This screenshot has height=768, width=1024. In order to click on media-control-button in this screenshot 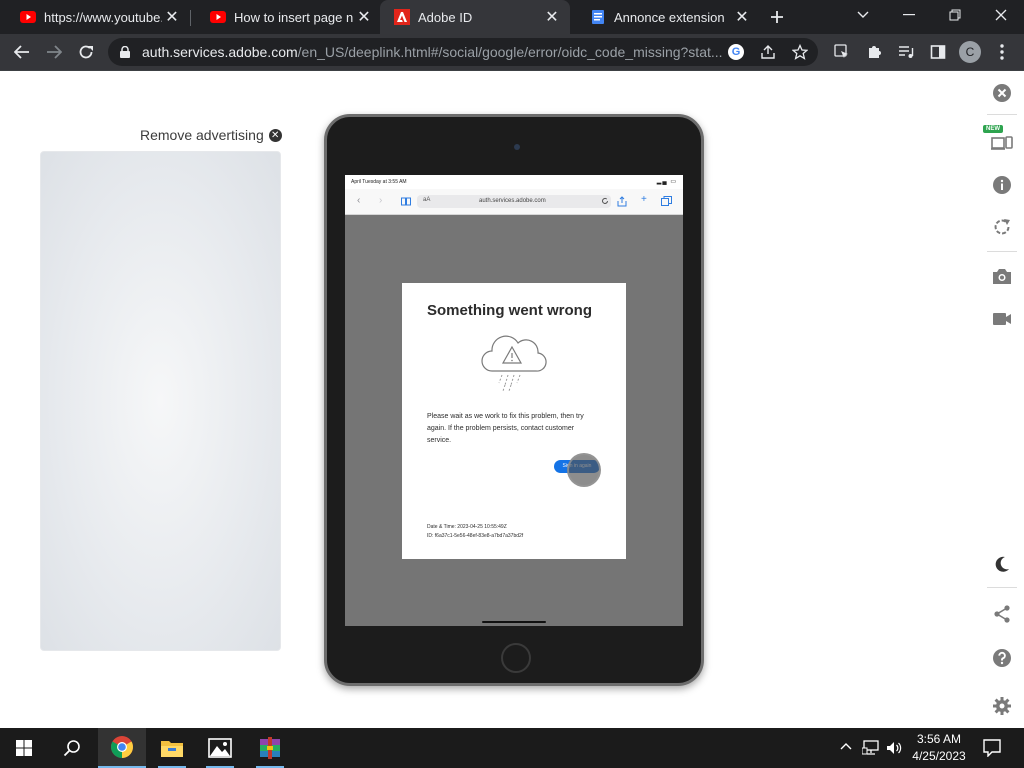, I will do `click(906, 52)`.